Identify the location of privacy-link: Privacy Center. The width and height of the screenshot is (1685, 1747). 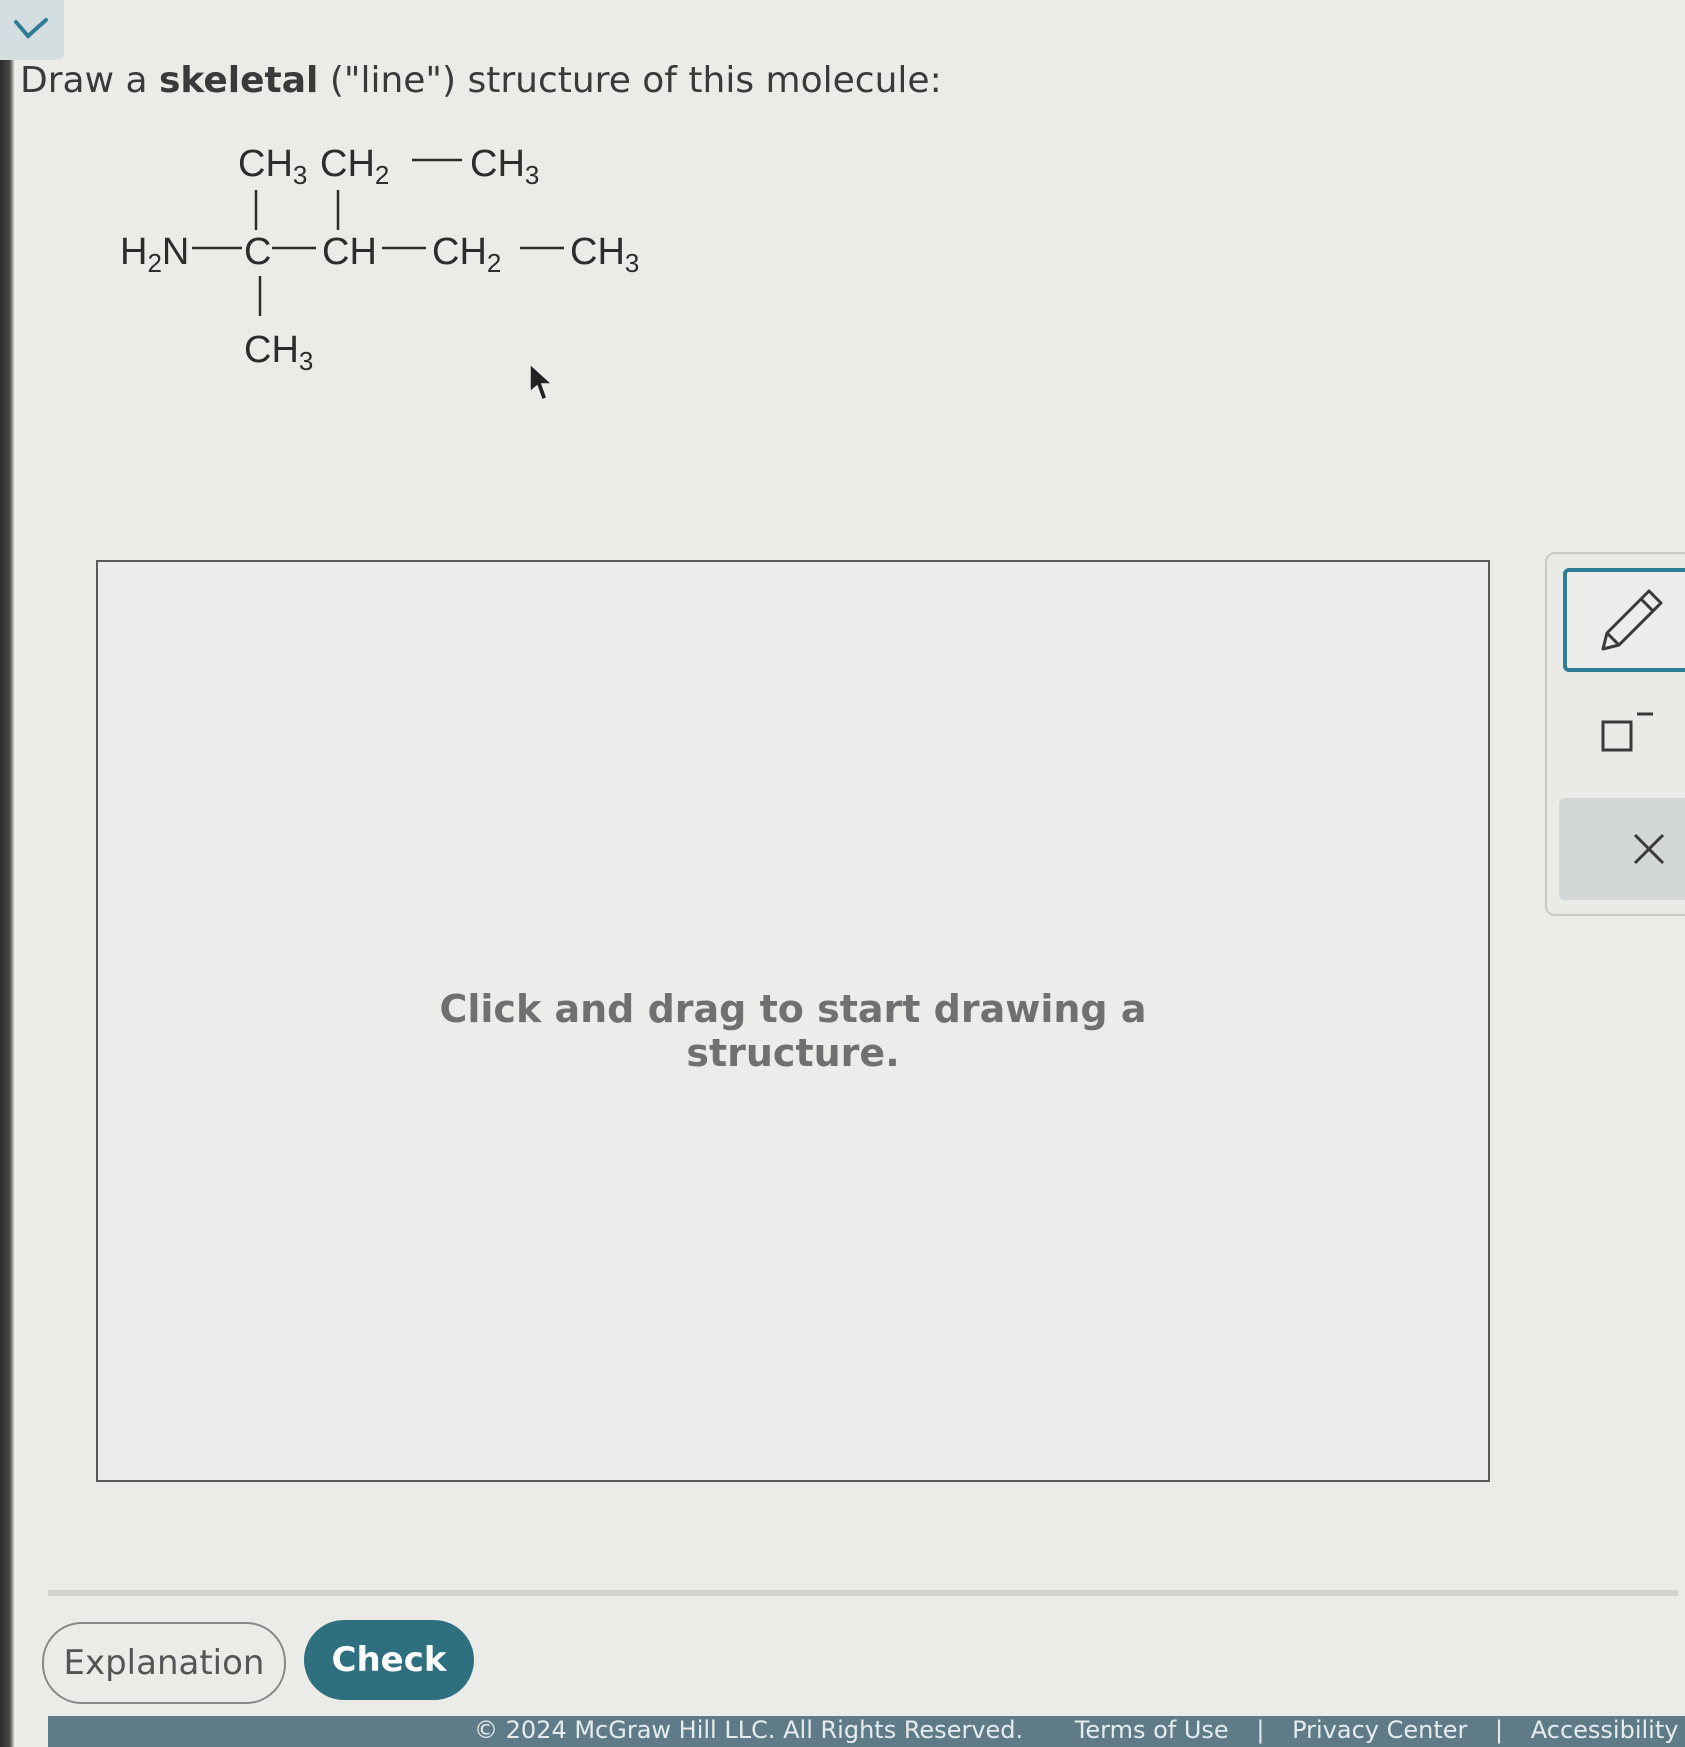
(1379, 1730).